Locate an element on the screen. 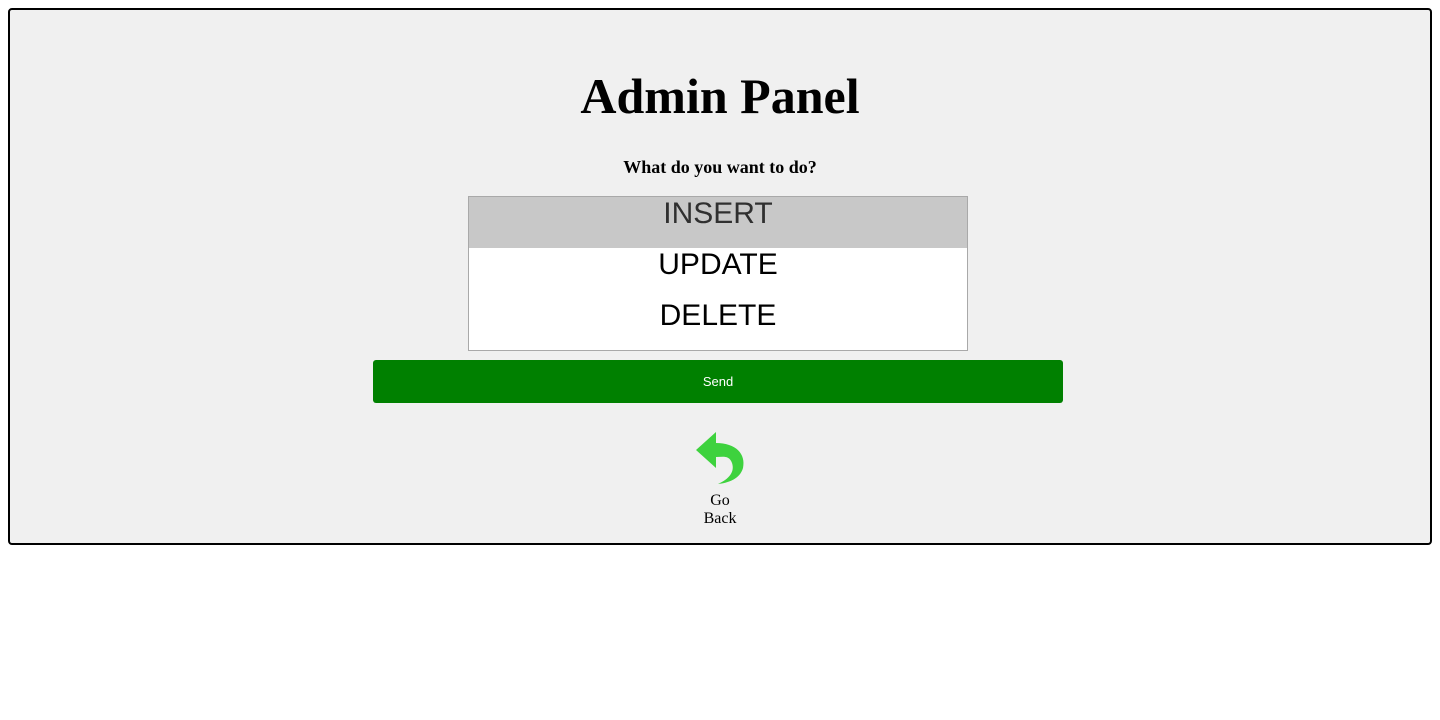 The height and width of the screenshot is (720, 1440). action-question: What do you want to do? is located at coordinates (720, 167).